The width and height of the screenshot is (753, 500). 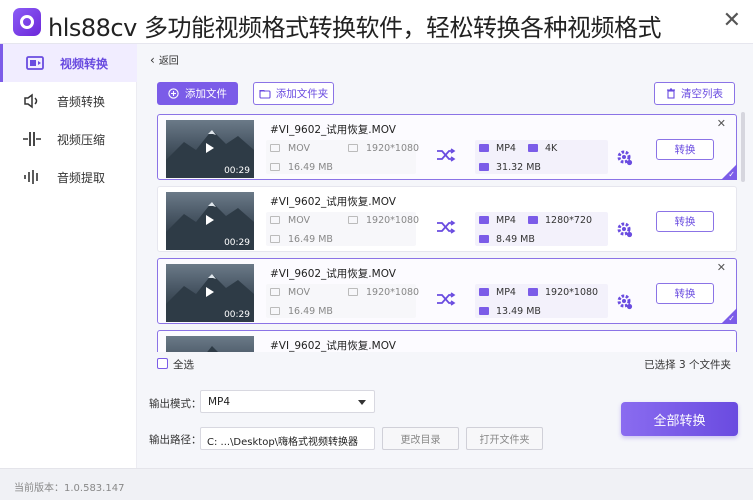 I want to click on output-path-value: C: ...\Desktop\嗨格式视频转换器, so click(x=283, y=442).